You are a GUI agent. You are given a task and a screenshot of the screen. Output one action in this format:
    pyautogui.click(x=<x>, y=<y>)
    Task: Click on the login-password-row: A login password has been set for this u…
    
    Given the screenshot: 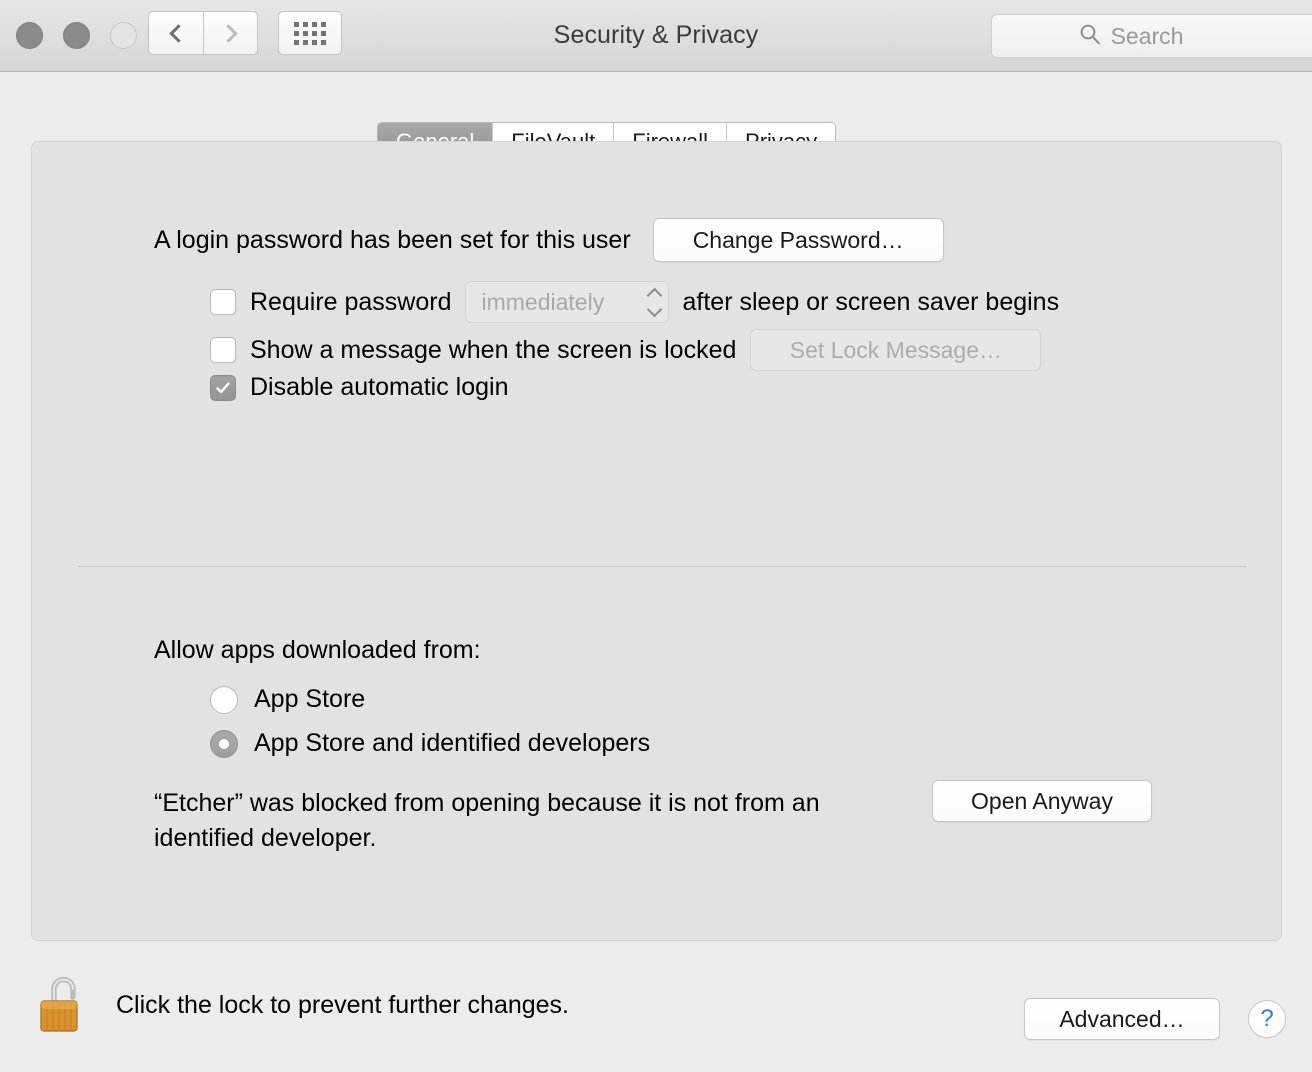 What is the action you would take?
    pyautogui.click(x=549, y=240)
    